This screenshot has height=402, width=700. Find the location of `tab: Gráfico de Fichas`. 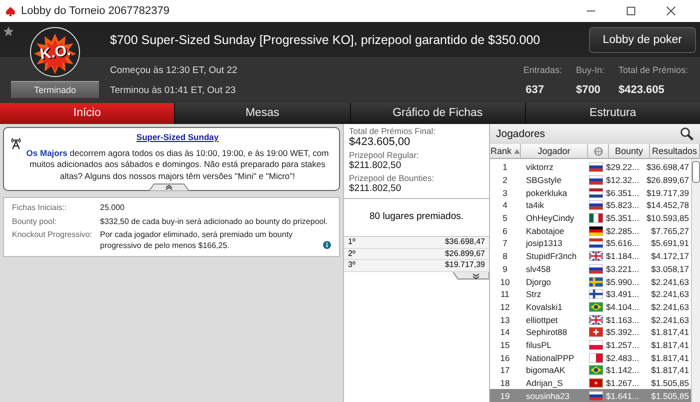

tab: Gráfico de Fichas is located at coordinates (437, 113).